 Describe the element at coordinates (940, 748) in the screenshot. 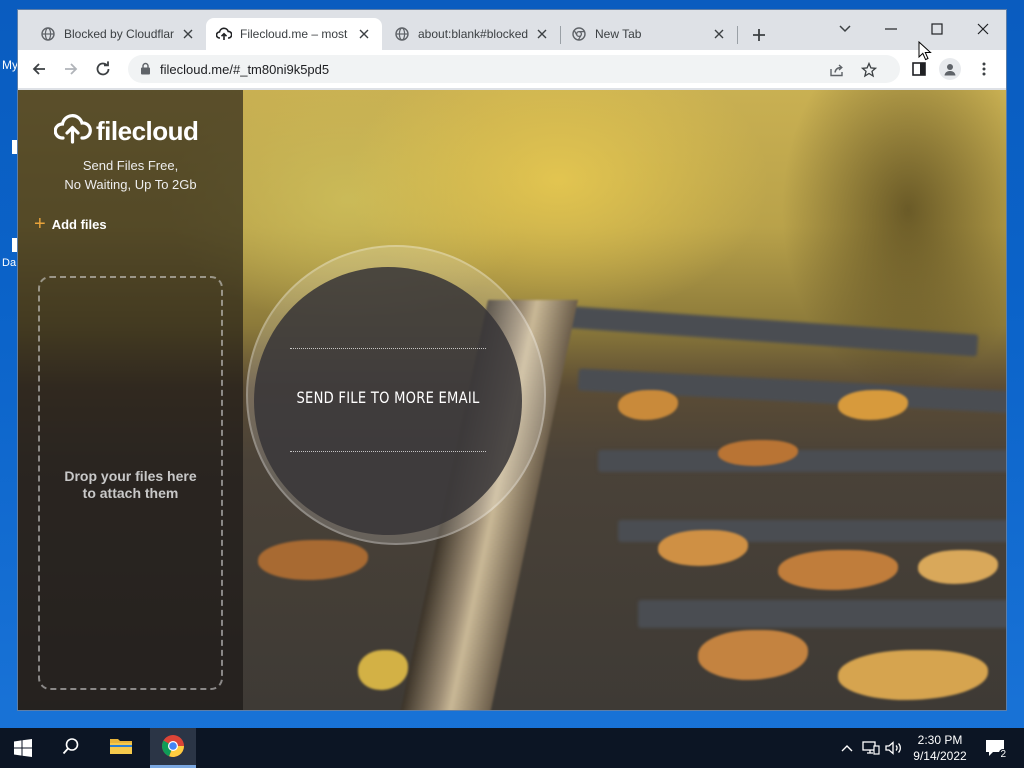

I see `taskbar-clock: 2:30 PM 9/14/2022` at that location.